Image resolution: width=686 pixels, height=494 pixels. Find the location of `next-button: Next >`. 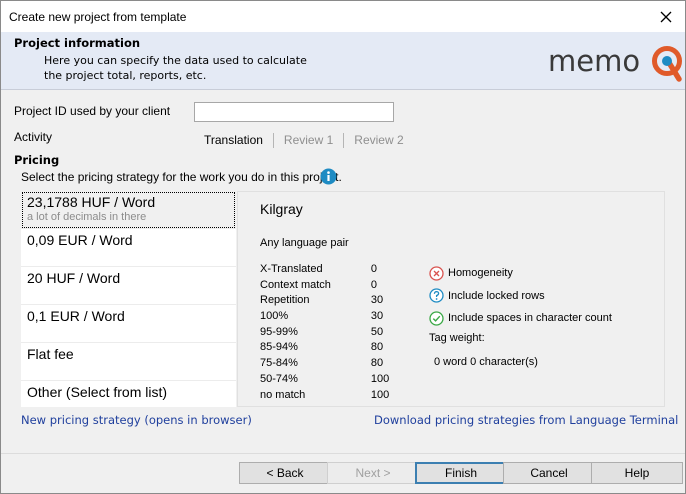

next-button: Next > is located at coordinates (373, 473).